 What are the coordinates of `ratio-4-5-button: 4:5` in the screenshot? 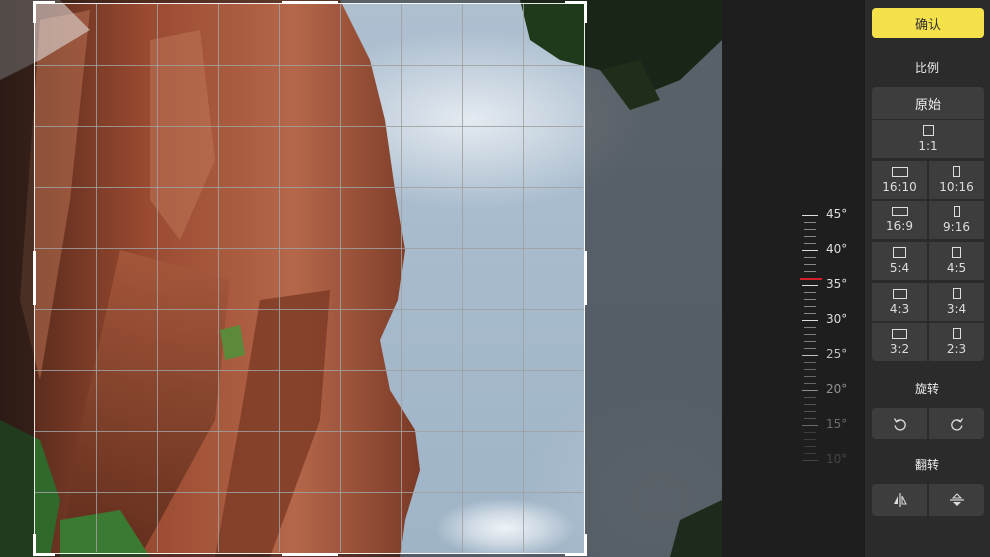 It's located at (956, 261).